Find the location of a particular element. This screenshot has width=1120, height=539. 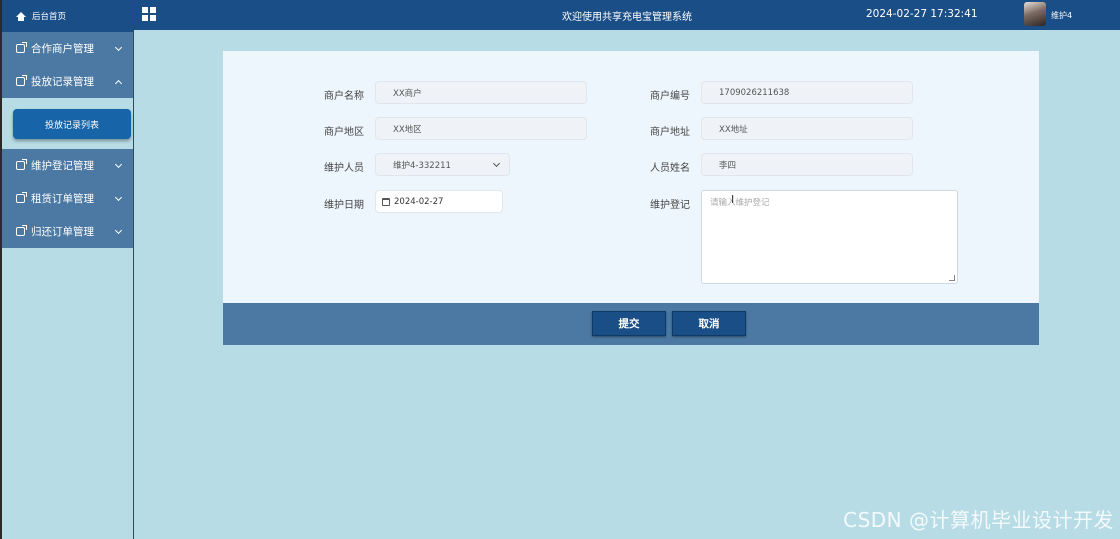

sidebar-item-return: 归还订单管理 is located at coordinates (67, 231).